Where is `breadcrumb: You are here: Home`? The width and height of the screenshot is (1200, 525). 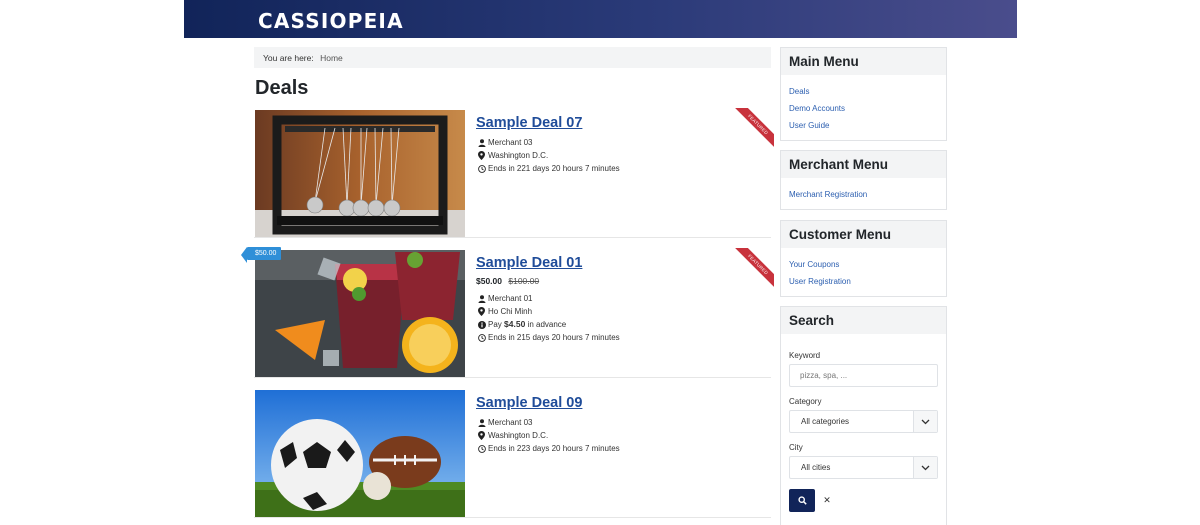
breadcrumb: You are here: Home is located at coordinates (512, 57).